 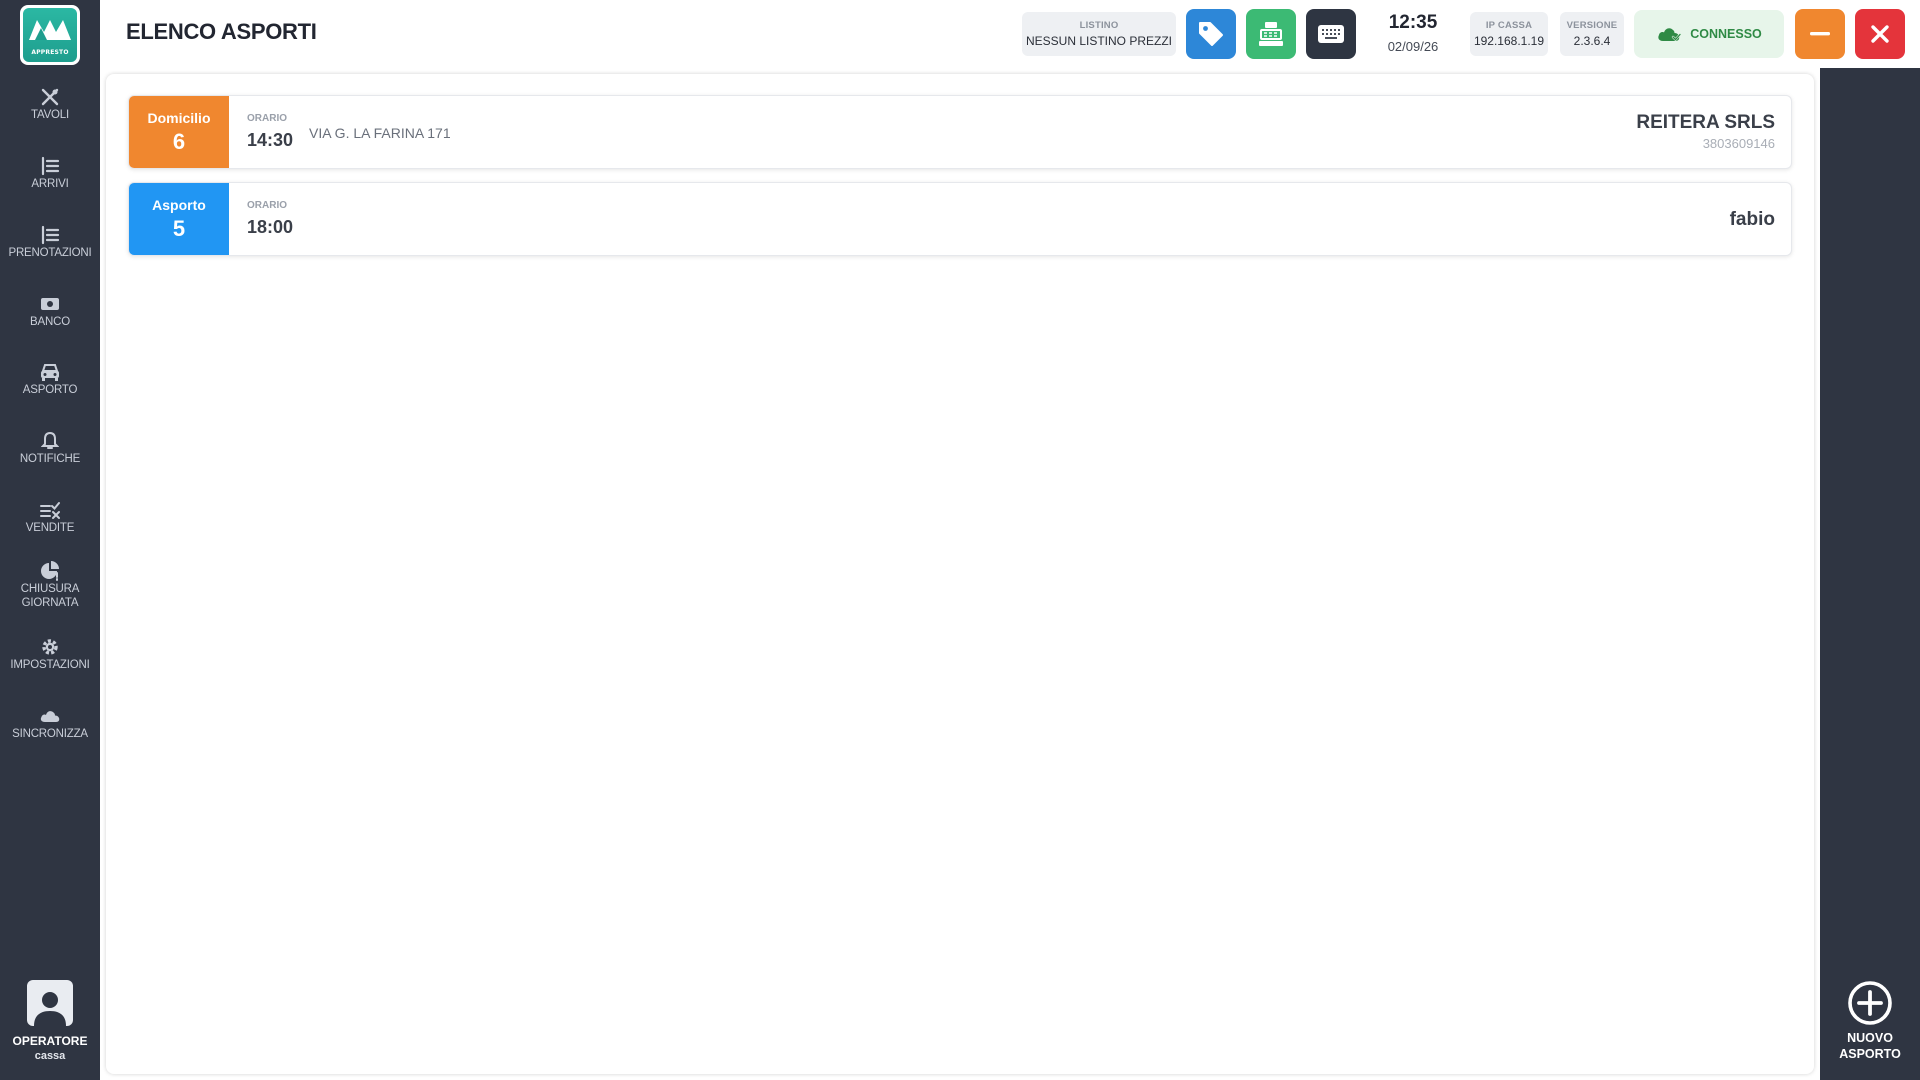 I want to click on logo-wordmark: APPRESTO, so click(x=50, y=52).